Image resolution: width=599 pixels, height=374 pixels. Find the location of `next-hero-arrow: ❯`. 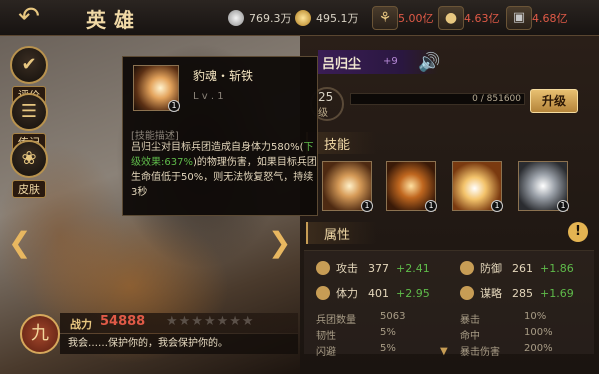

next-hero-arrow: ❯ is located at coordinates (279, 242).